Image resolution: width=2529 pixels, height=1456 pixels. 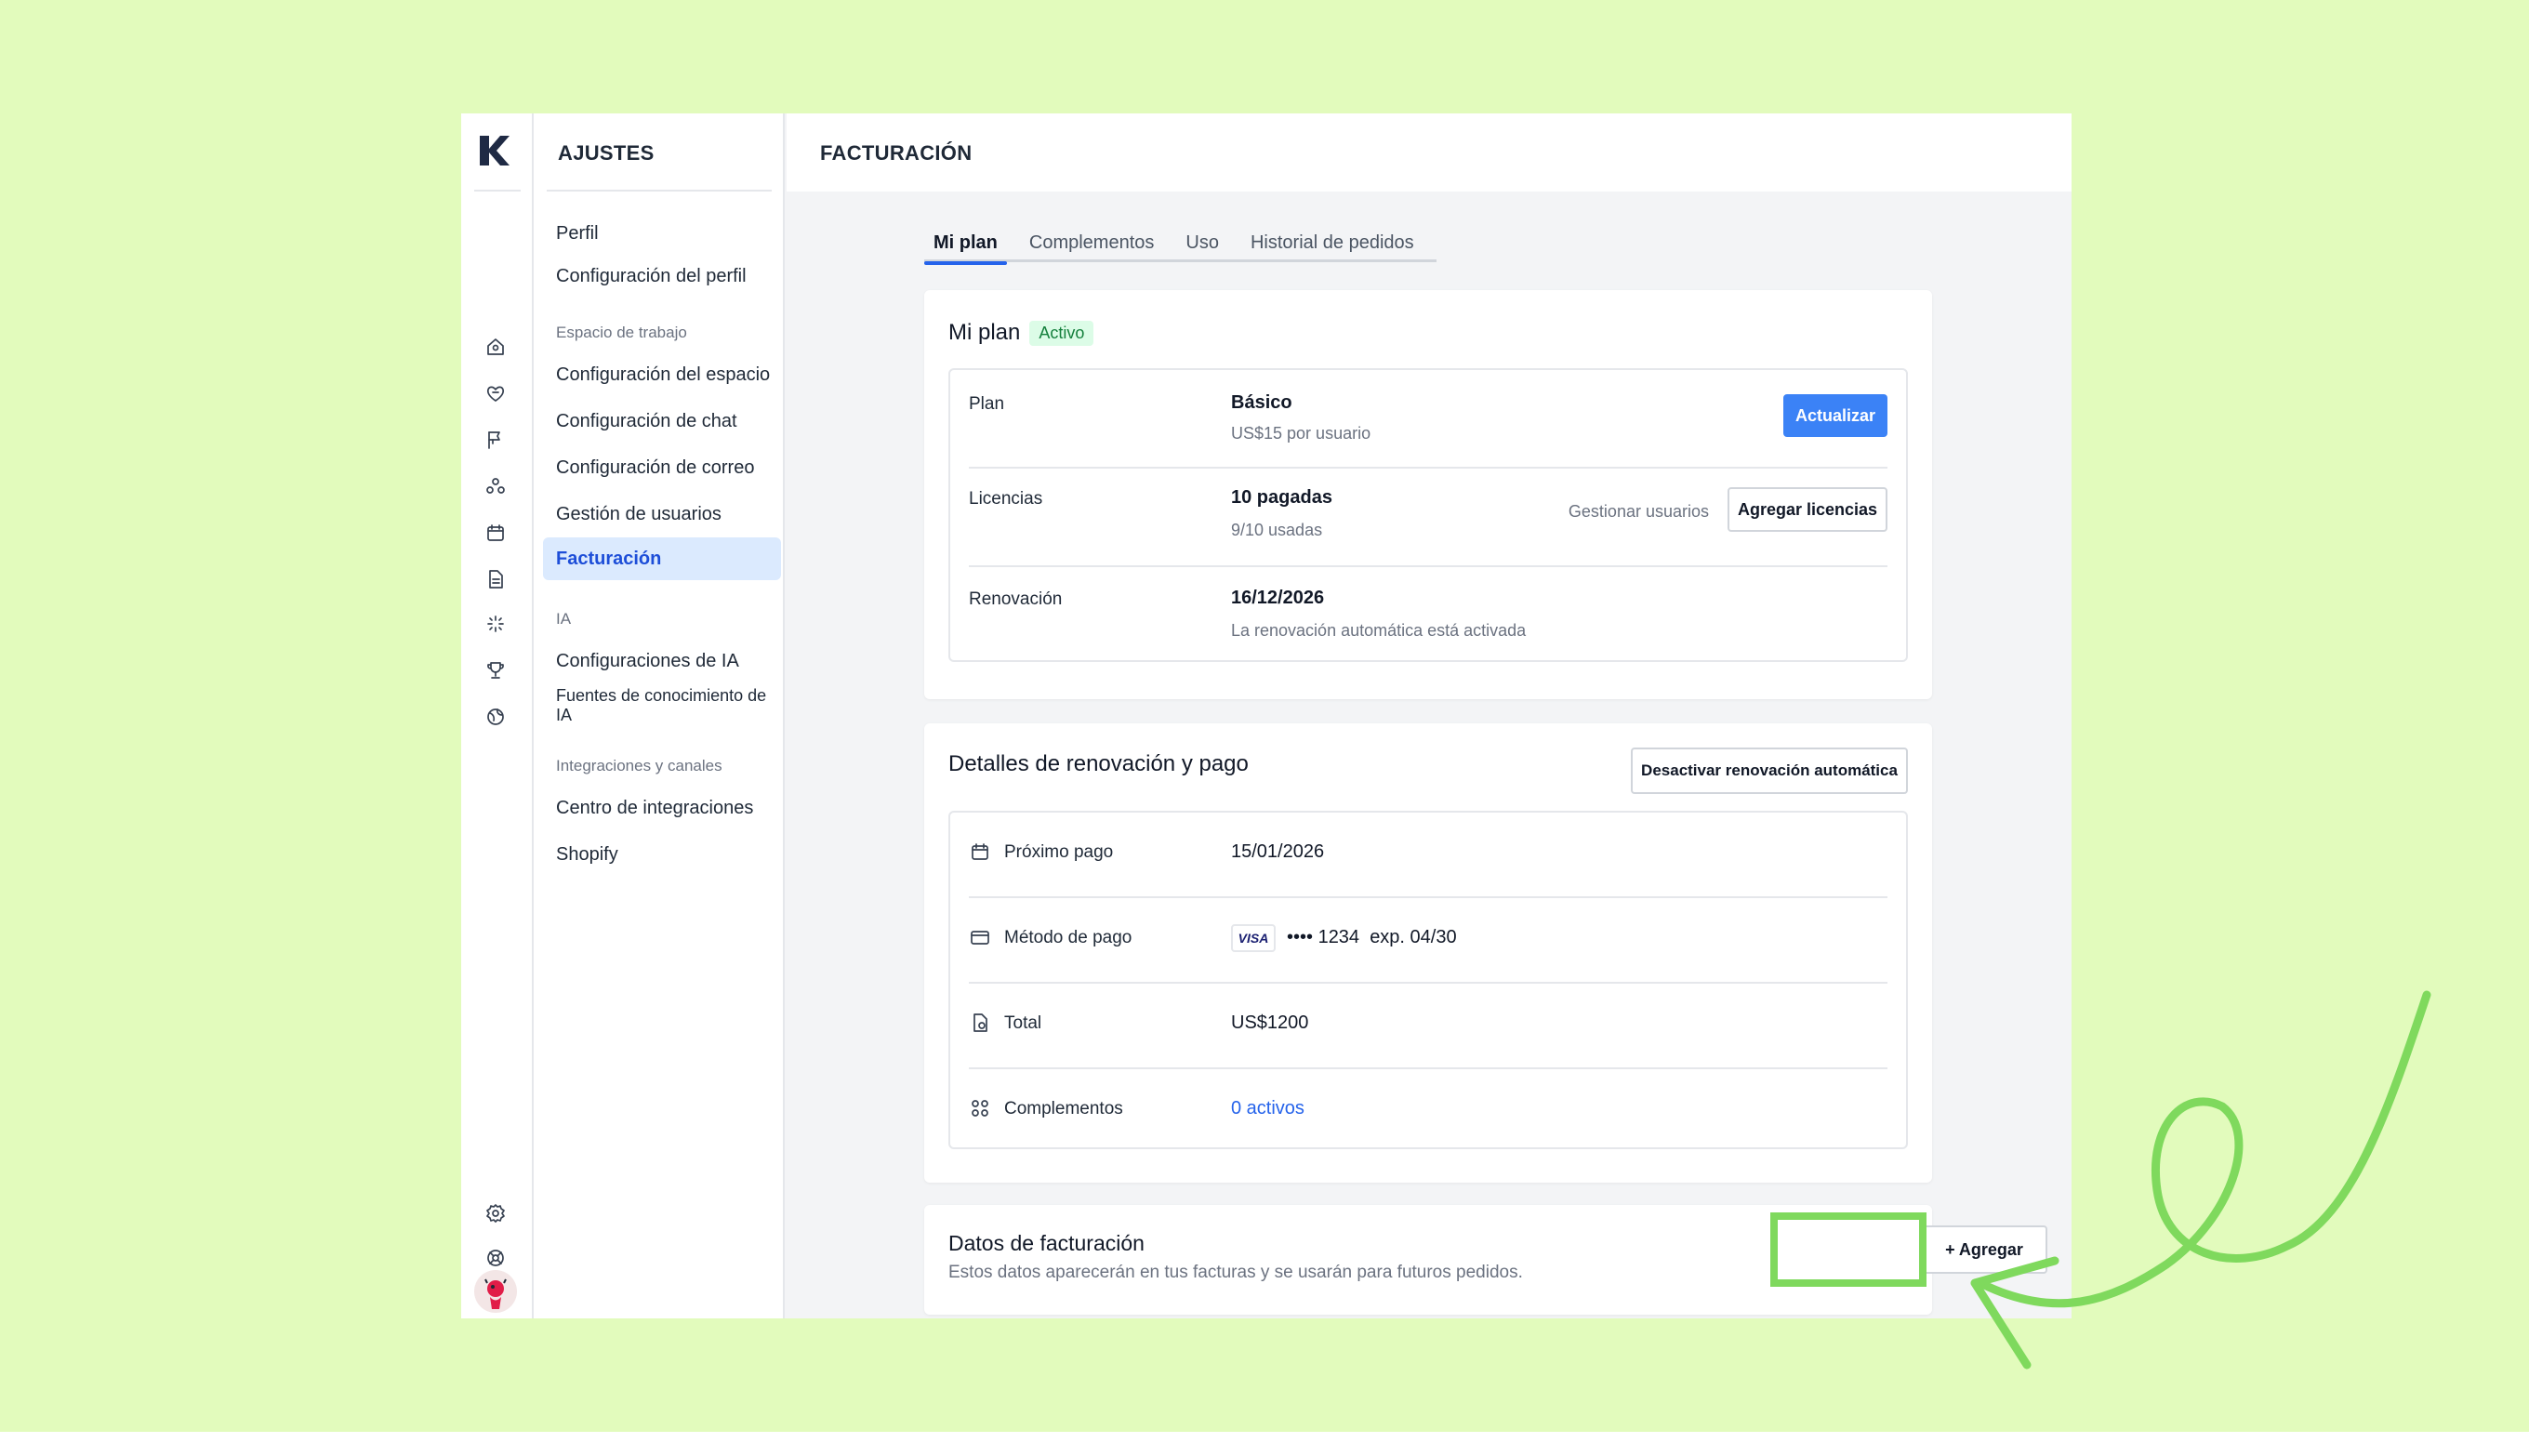 What do you see at coordinates (1046, 1243) in the screenshot?
I see `billing-data-title: Datos de facturación` at bounding box center [1046, 1243].